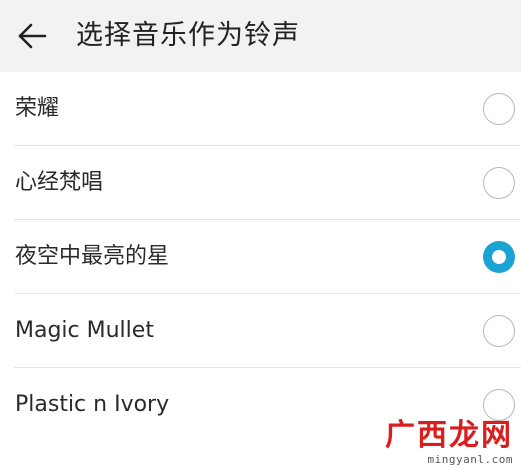  Describe the element at coordinates (188, 35) in the screenshot. I see `page-title: 选择音乐作为铃声` at that location.